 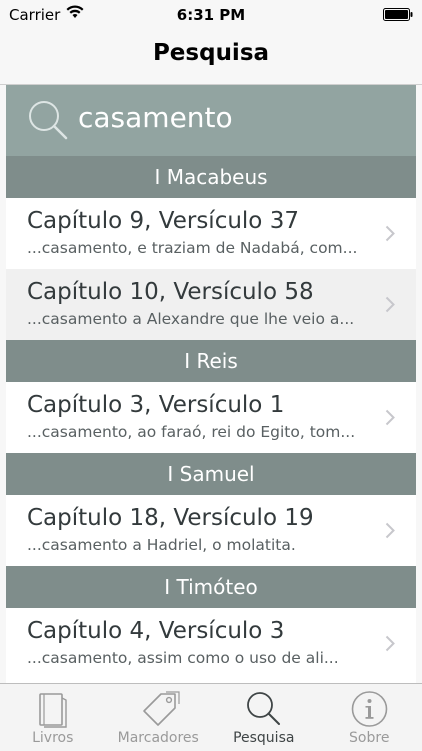 I want to click on battery-icon, so click(x=398, y=14).